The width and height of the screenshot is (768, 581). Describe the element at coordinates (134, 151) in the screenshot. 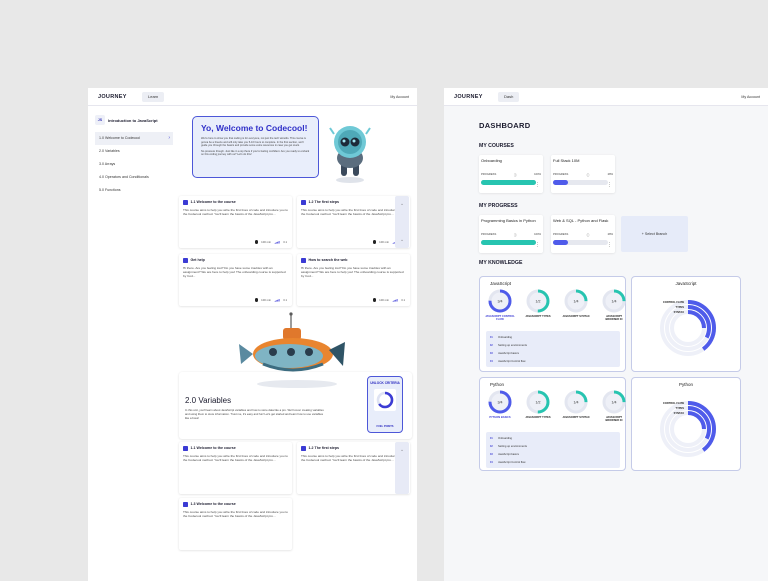

I see `sidebar-item-variables: 2.0 Variables` at that location.